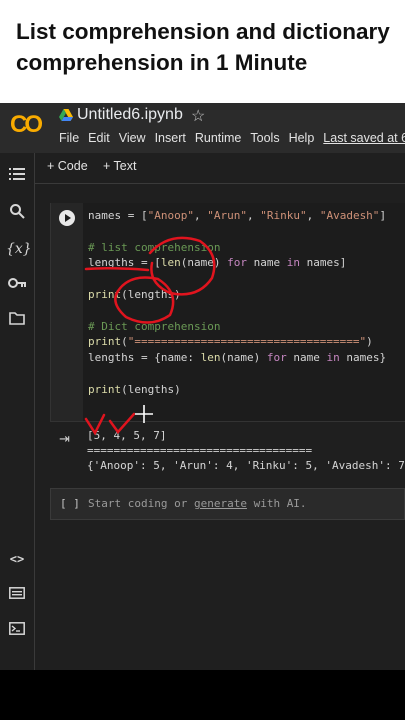 Image resolution: width=405 pixels, height=720 pixels. What do you see at coordinates (170, 138) in the screenshot?
I see `menu-insert: Insert` at bounding box center [170, 138].